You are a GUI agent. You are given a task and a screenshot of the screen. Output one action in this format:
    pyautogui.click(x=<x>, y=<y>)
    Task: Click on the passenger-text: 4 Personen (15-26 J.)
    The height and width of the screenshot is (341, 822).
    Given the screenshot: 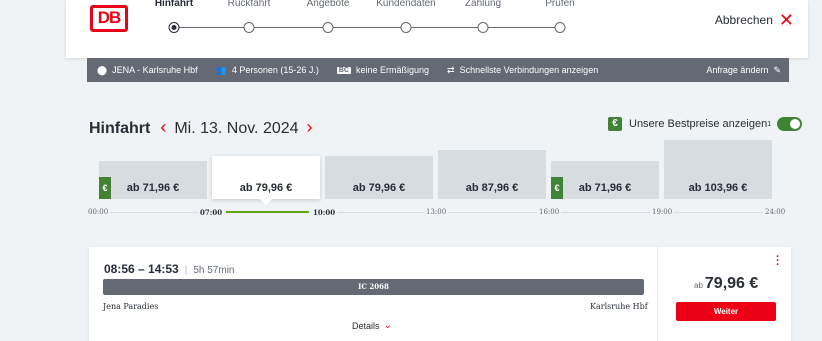 What is the action you would take?
    pyautogui.click(x=275, y=70)
    